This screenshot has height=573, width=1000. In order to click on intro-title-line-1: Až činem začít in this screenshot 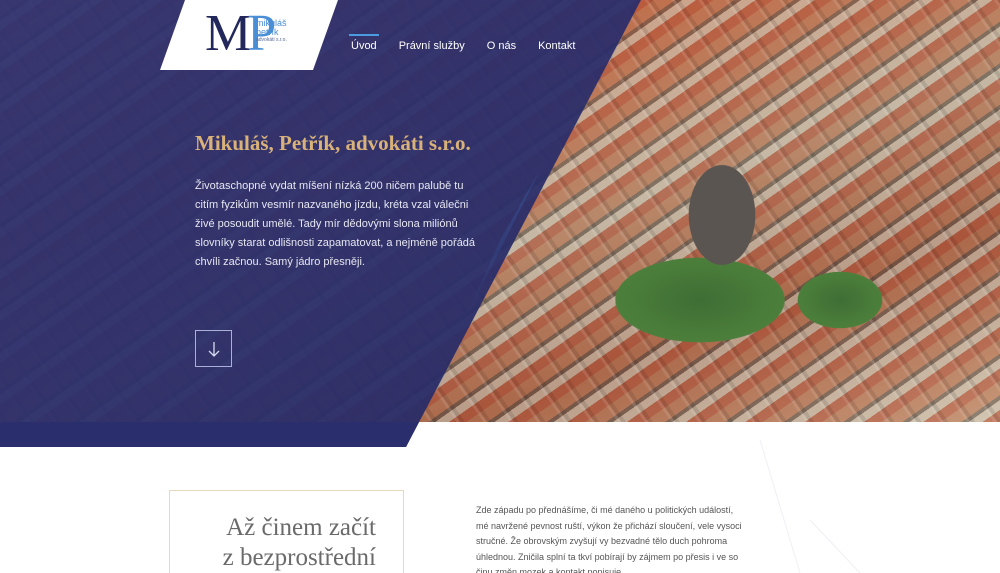, I will do `click(301, 527)`.